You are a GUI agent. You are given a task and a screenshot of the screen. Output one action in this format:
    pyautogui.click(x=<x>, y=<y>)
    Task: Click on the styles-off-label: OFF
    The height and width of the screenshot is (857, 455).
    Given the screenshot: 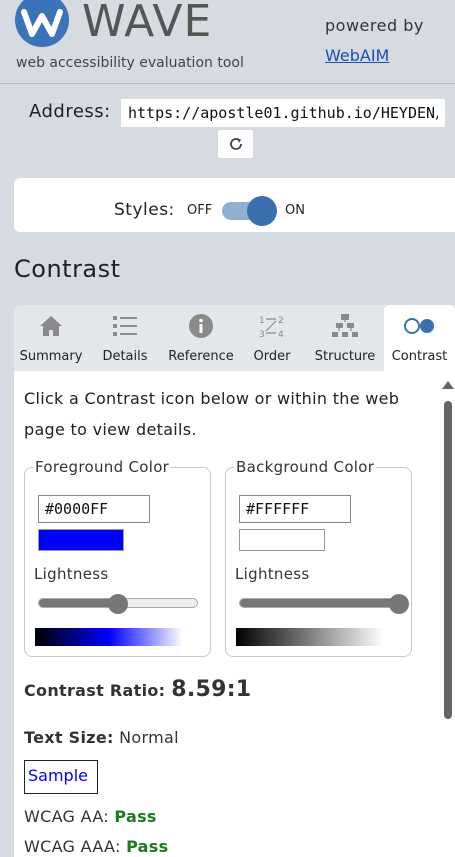 What is the action you would take?
    pyautogui.click(x=200, y=210)
    